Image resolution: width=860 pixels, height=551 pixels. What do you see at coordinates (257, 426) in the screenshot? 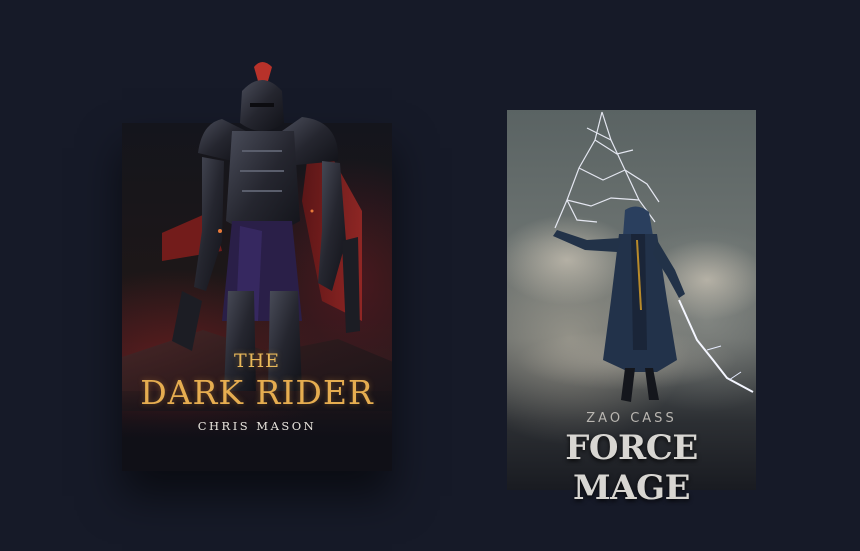
I see `book-author: CHRIS MASON` at bounding box center [257, 426].